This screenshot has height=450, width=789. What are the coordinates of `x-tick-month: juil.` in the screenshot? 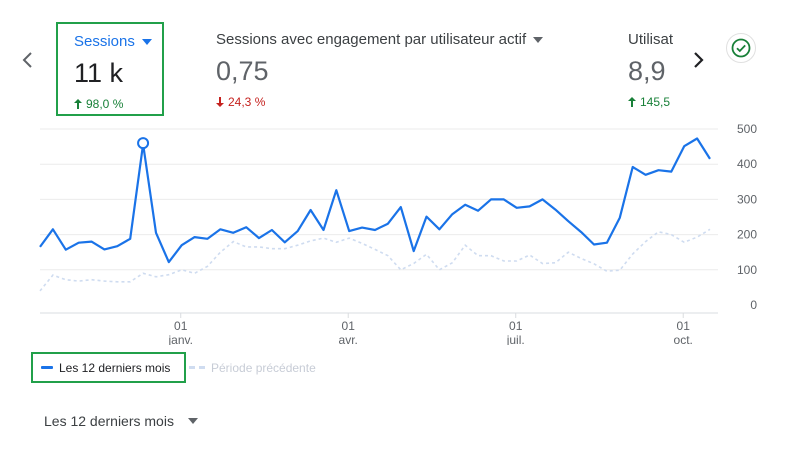 It's located at (515, 339).